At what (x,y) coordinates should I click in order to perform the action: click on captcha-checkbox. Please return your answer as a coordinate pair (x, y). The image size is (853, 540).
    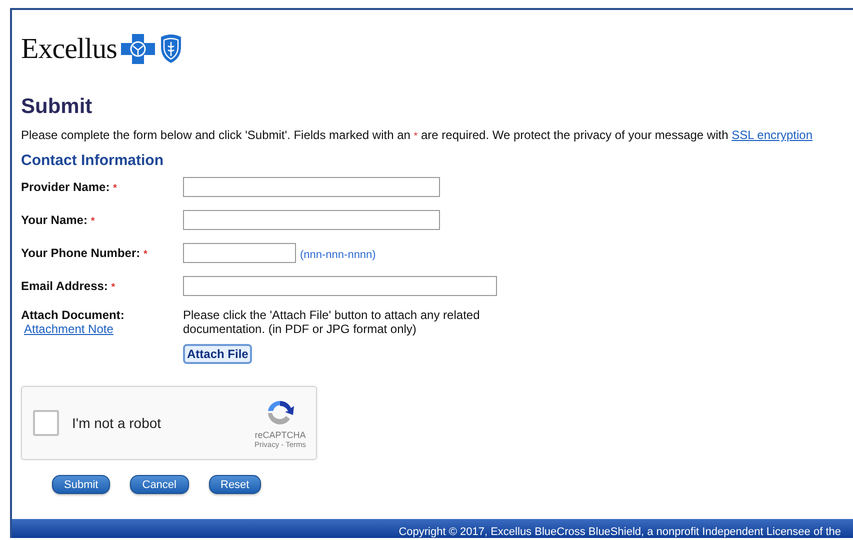
    Looking at the image, I should click on (46, 423).